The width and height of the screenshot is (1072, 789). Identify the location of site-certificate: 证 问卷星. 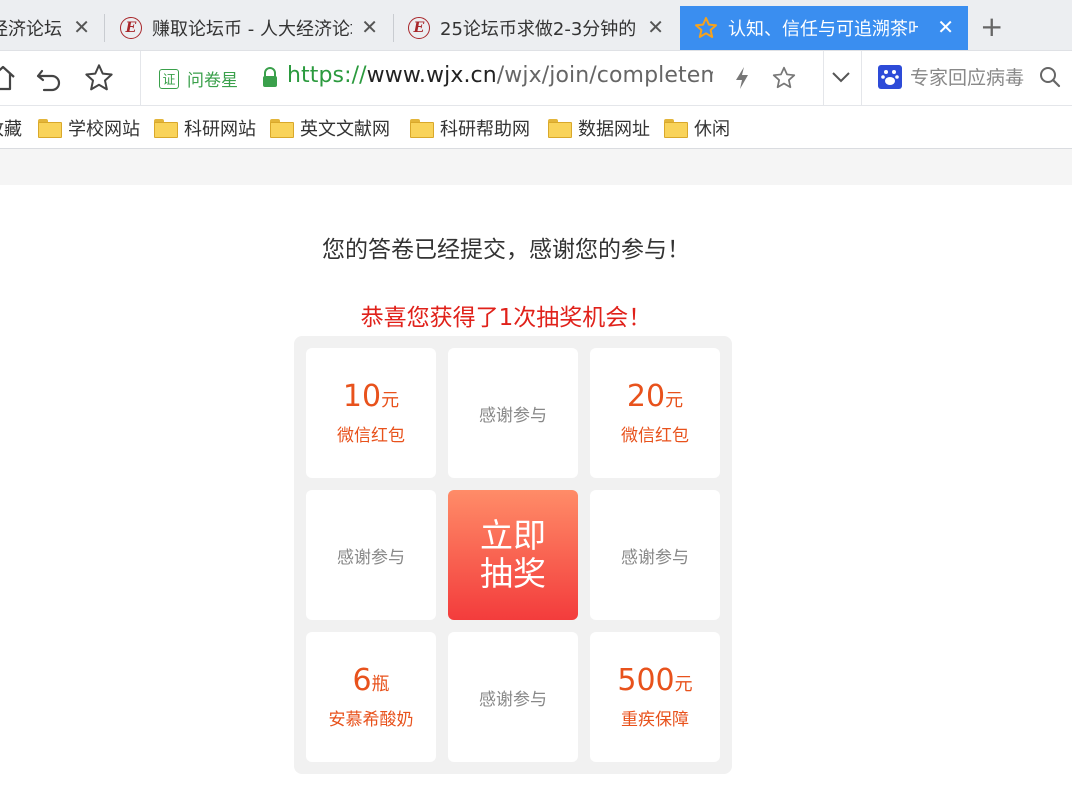
(198, 78).